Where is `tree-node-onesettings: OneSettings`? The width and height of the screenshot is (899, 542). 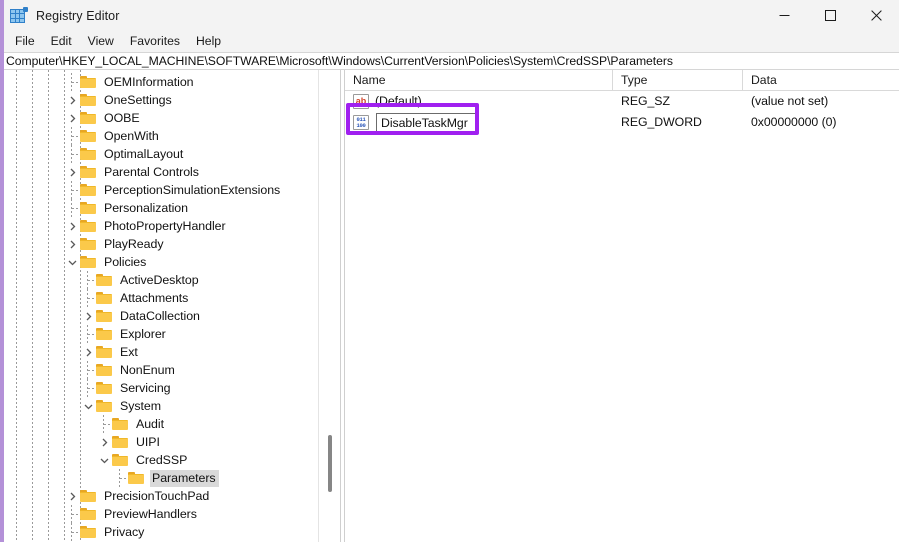 tree-node-onesettings: OneSettings is located at coordinates (159, 100).